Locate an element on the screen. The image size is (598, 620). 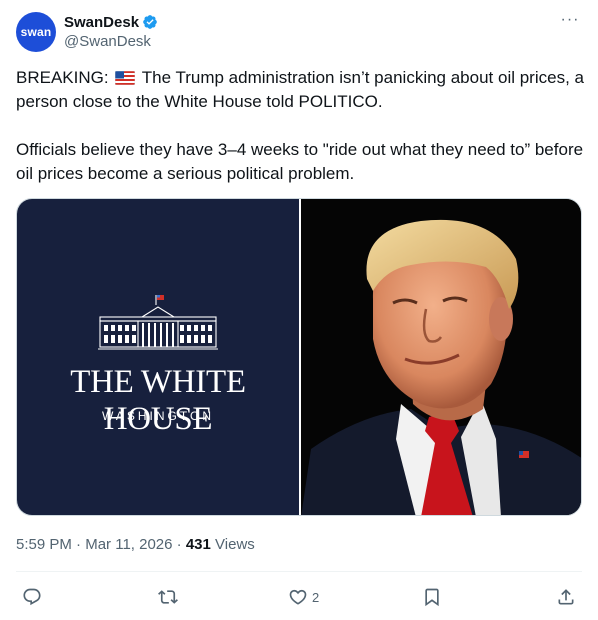
reply-button is located at coordinates (32, 597).